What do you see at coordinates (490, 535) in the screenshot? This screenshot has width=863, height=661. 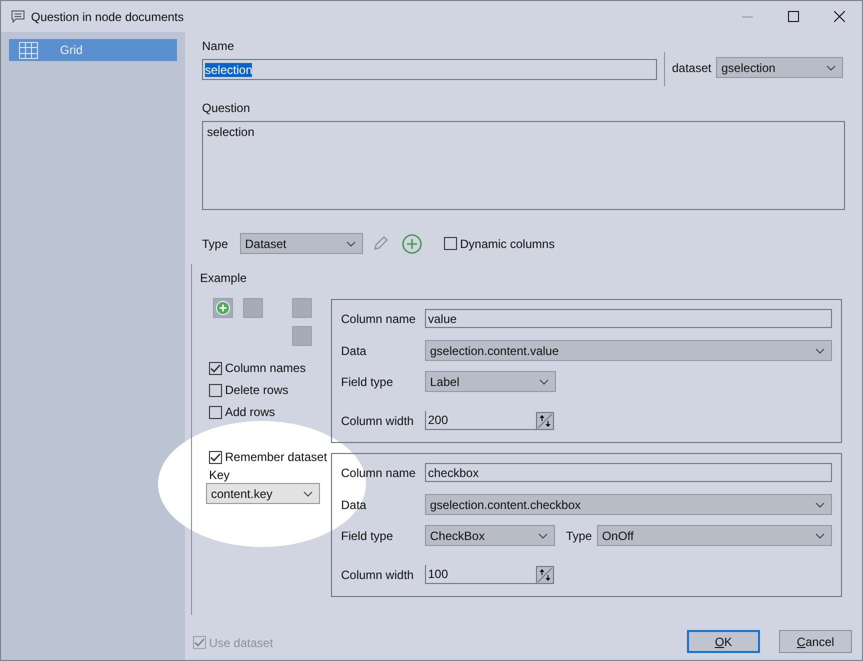 I see `field-type-dropdown: CheckBox` at bounding box center [490, 535].